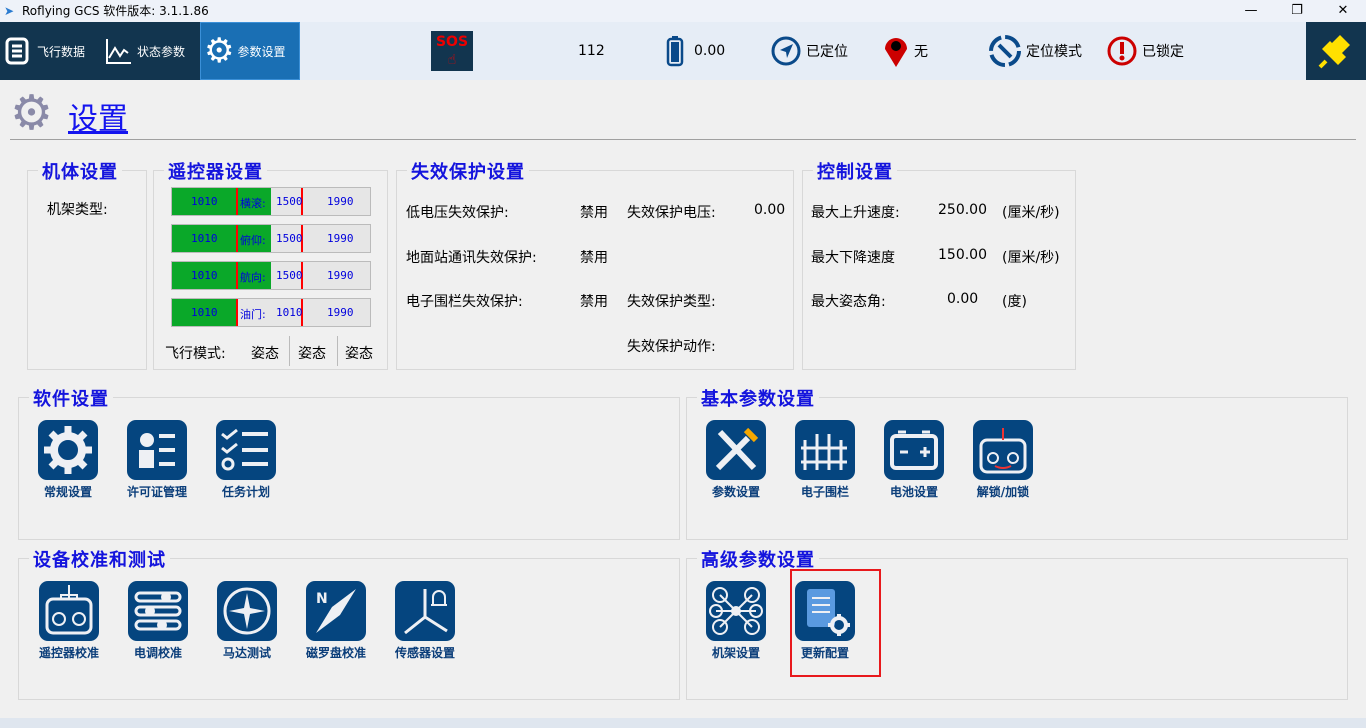  I want to click on low-voltage-value: 禁用, so click(594, 212).